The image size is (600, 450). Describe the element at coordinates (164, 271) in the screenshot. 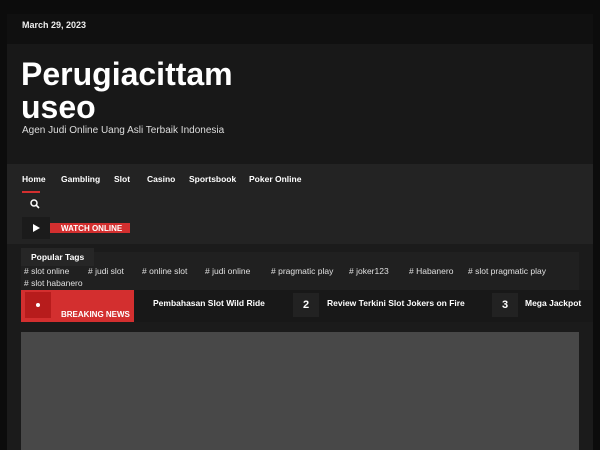

I see `tag-link: # online slot` at that location.